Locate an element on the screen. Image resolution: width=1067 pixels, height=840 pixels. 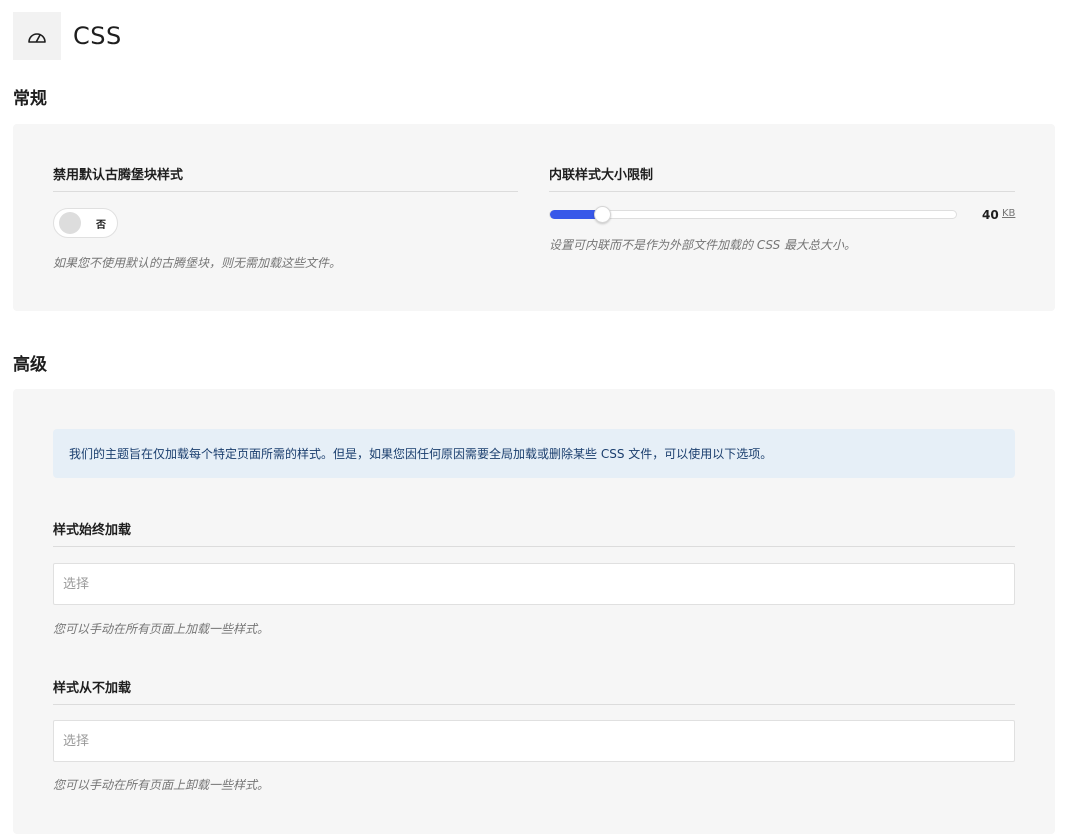
toggle-state-label: 否 is located at coordinates (101, 225).